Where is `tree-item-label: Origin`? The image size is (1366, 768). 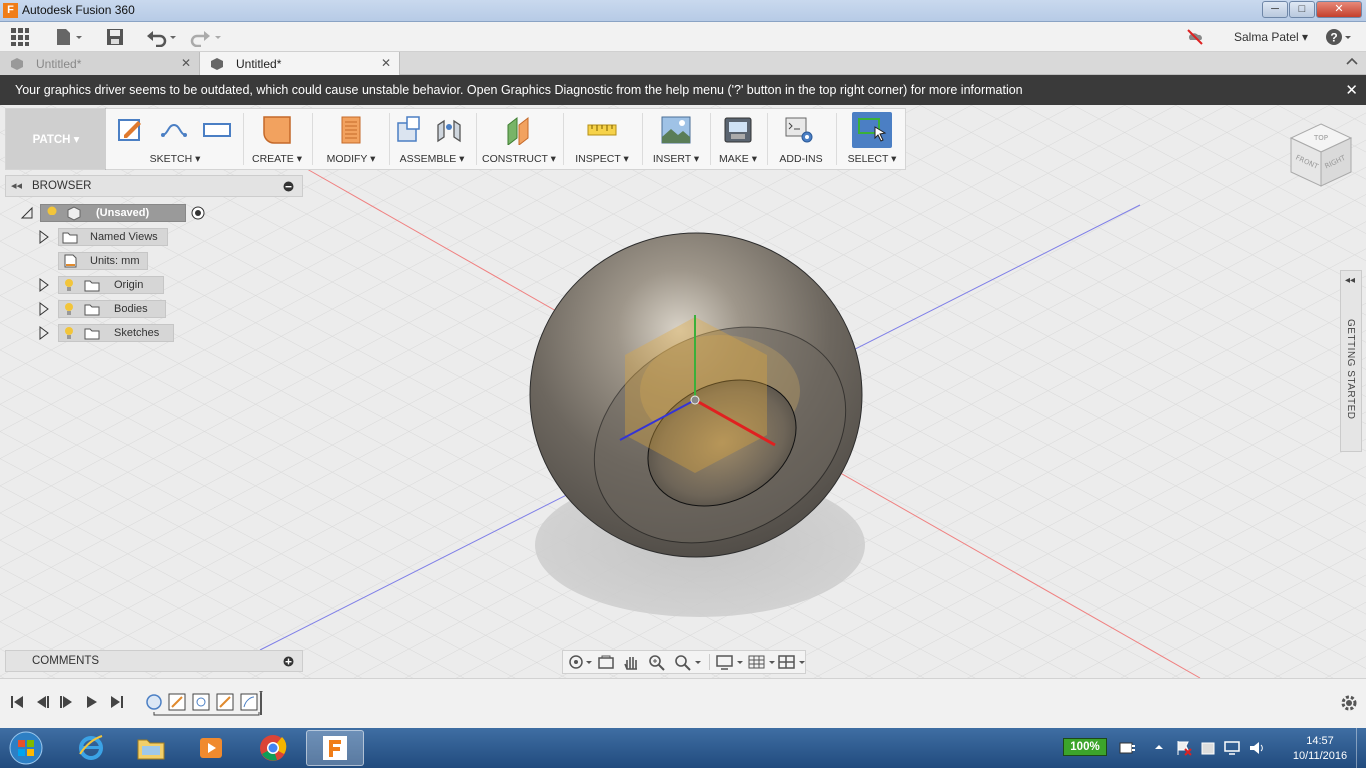
tree-item-label: Origin is located at coordinates (129, 285).